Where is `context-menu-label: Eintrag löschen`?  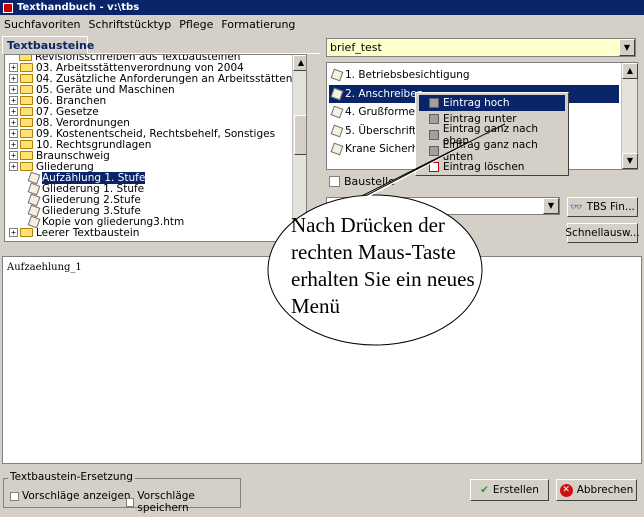 context-menu-label: Eintrag löschen is located at coordinates (484, 167).